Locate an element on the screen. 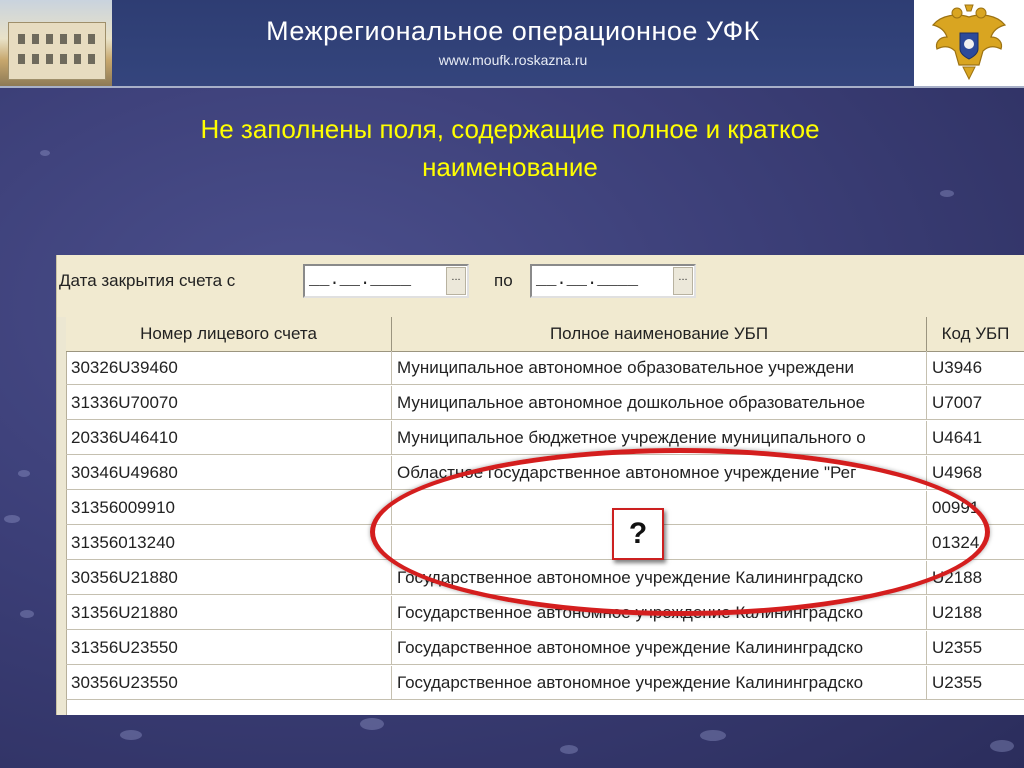 The width and height of the screenshot is (1024, 768). code-cell: U7007 is located at coordinates (975, 403).